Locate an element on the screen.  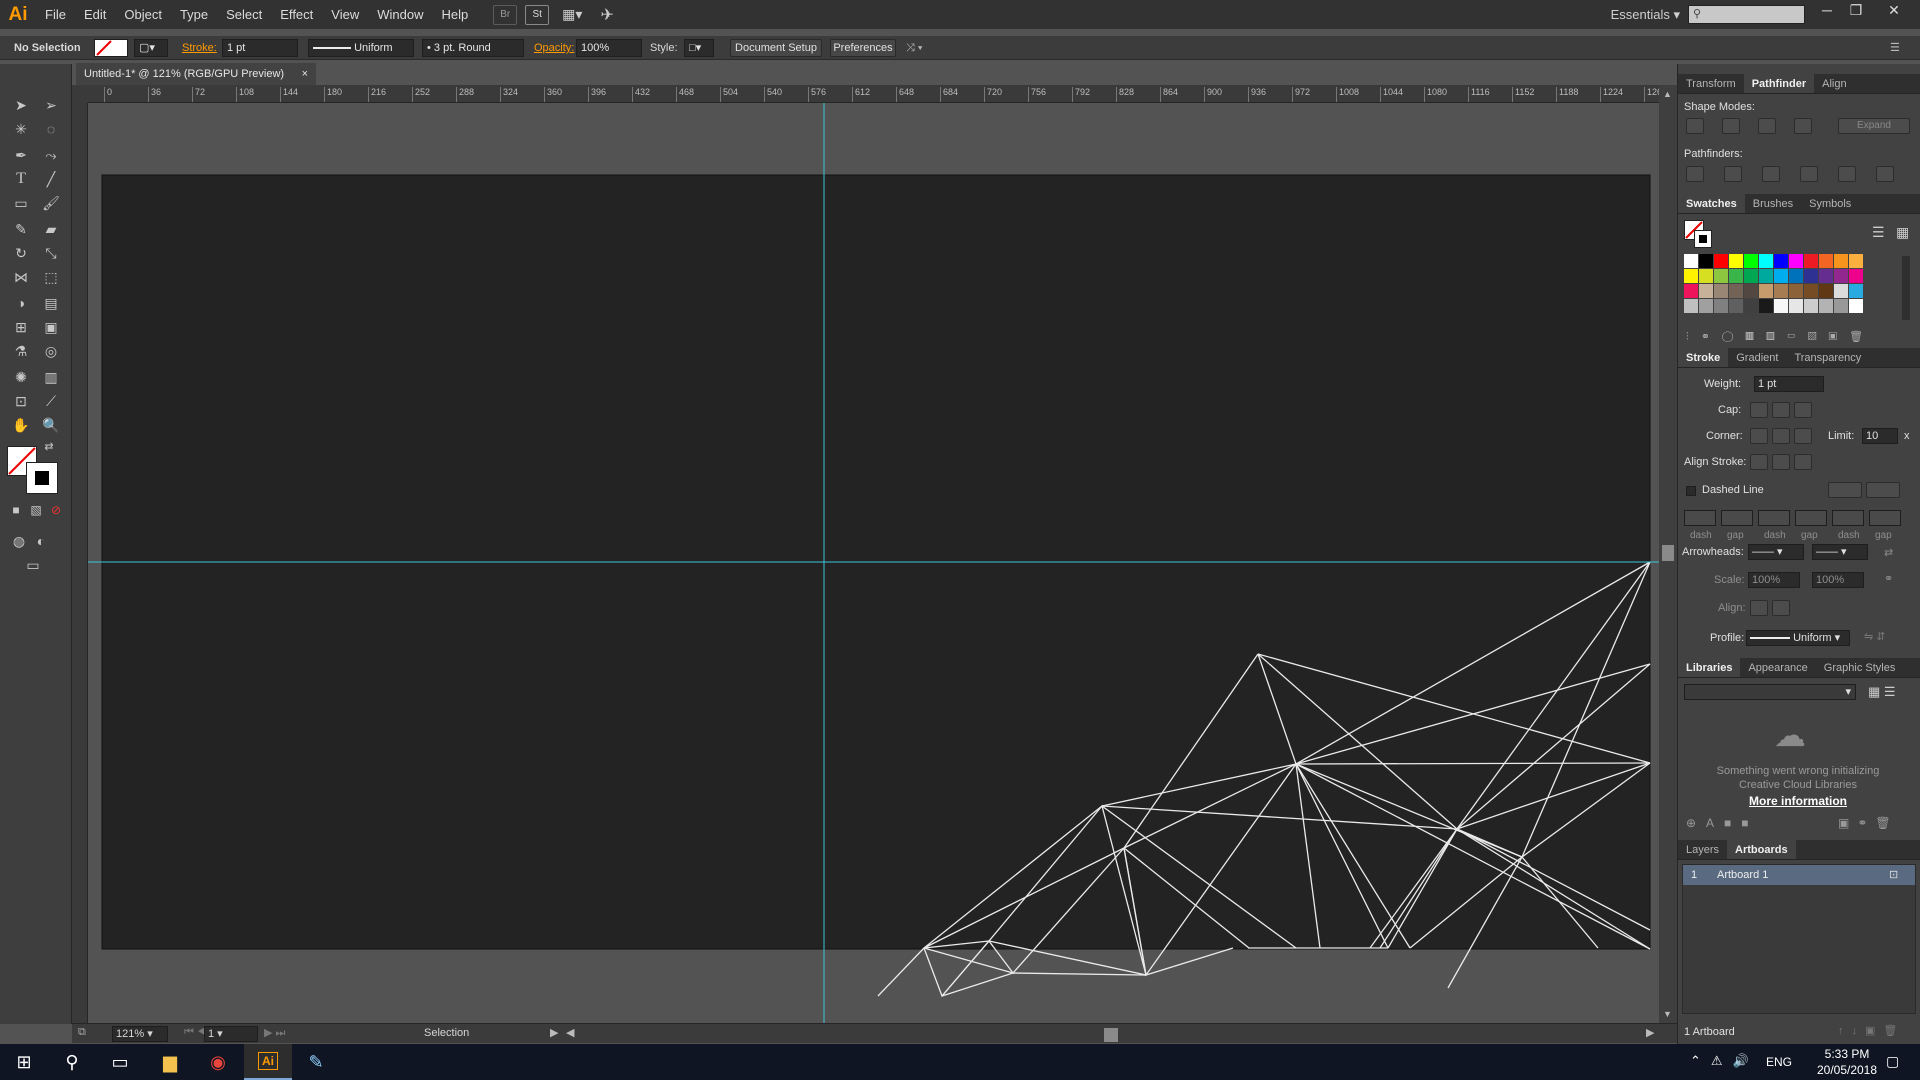
document-tab: Untitled-1* @ 121% (RGB/GPU Preview) × is located at coordinates (196, 74).